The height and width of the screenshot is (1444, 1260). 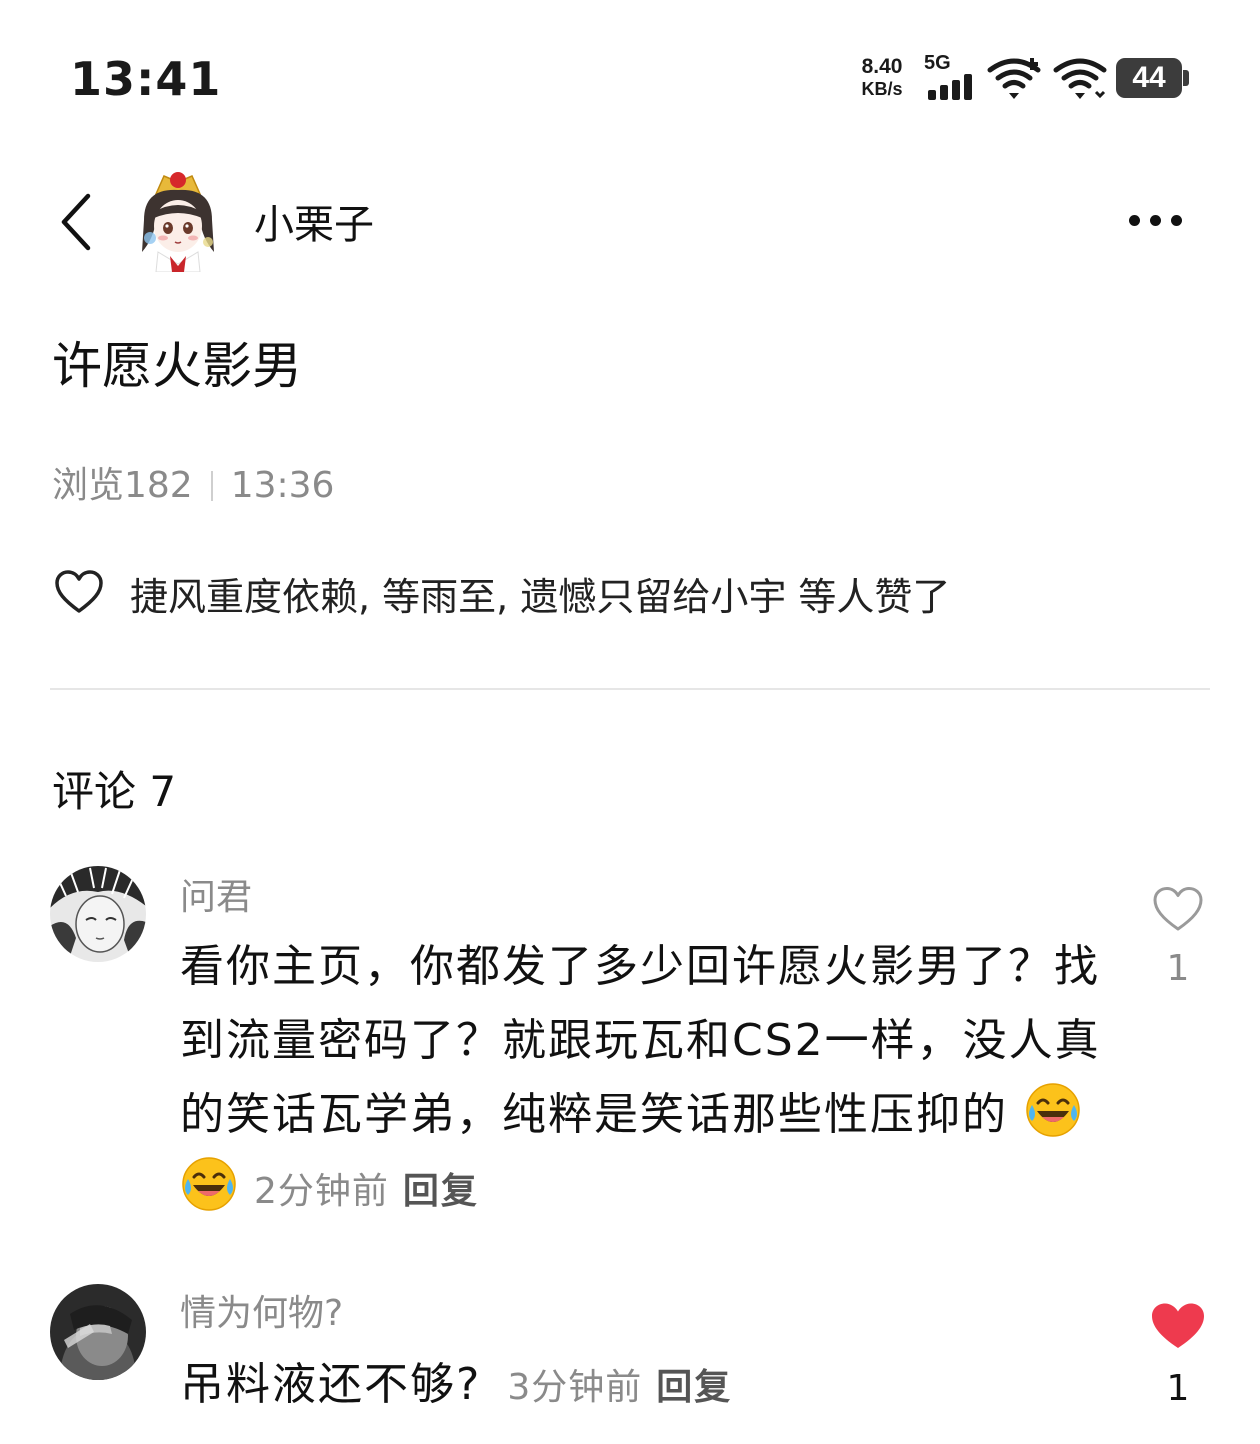 I want to click on back-button, so click(x=80, y=222).